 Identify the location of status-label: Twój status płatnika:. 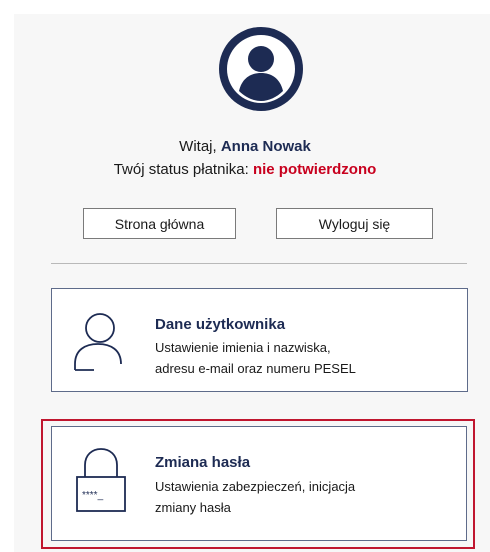
(183, 169).